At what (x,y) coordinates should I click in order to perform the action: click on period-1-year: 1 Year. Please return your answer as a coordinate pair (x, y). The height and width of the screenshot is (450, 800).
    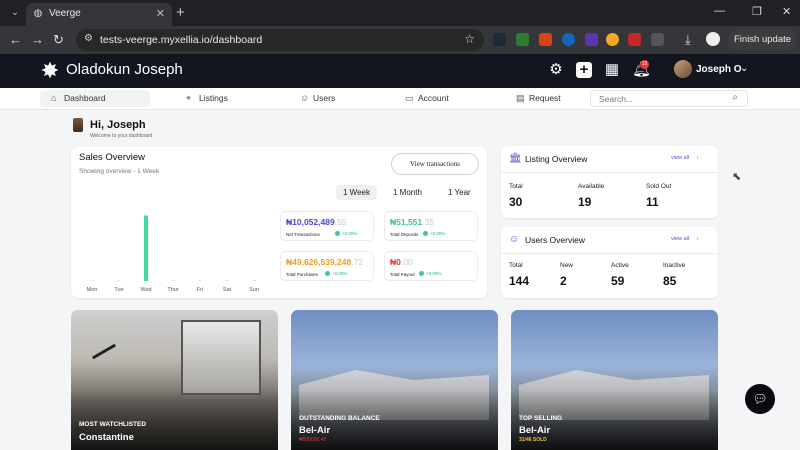
    Looking at the image, I should click on (459, 192).